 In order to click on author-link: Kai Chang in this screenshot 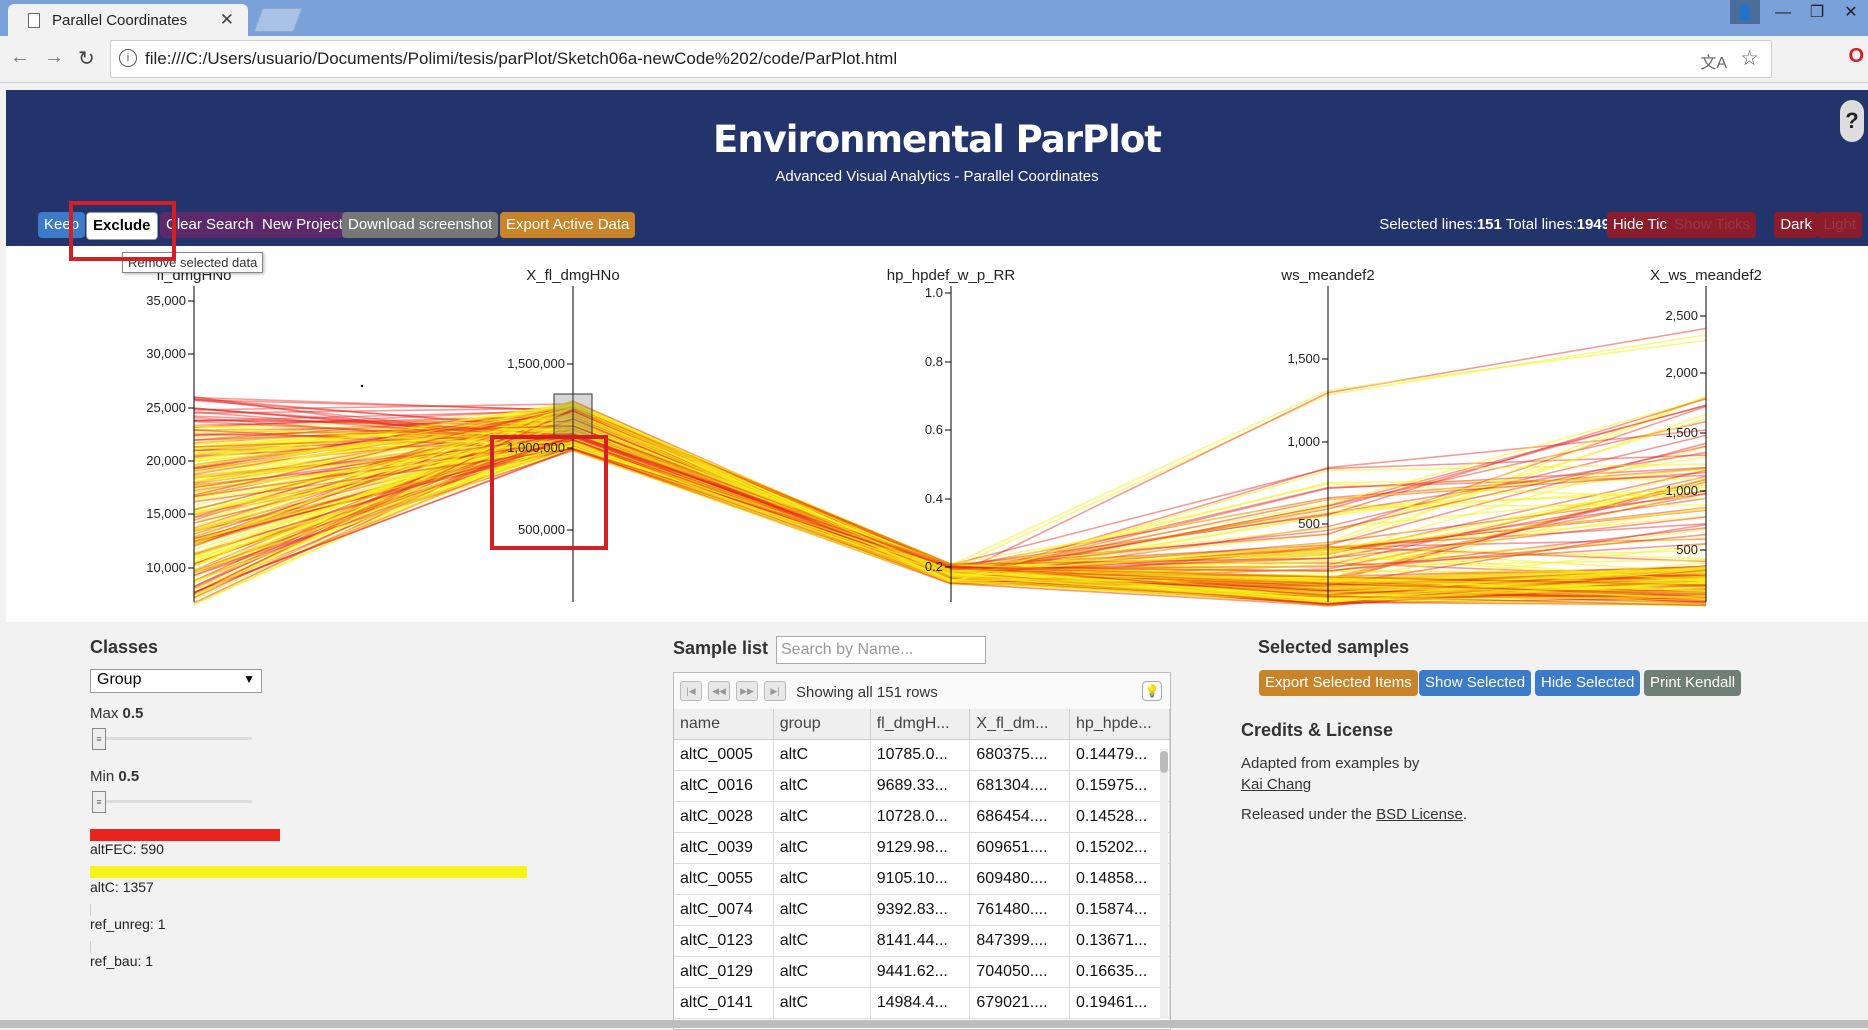, I will do `click(1276, 784)`.